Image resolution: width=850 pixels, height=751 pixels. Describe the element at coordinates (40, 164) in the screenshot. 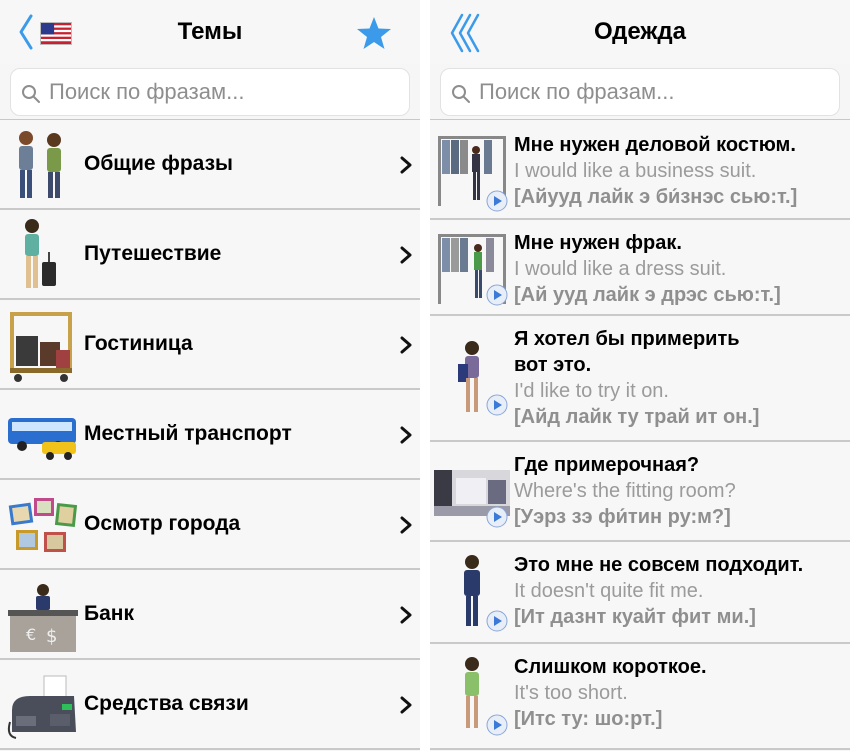

I see `people-talking-icon` at that location.